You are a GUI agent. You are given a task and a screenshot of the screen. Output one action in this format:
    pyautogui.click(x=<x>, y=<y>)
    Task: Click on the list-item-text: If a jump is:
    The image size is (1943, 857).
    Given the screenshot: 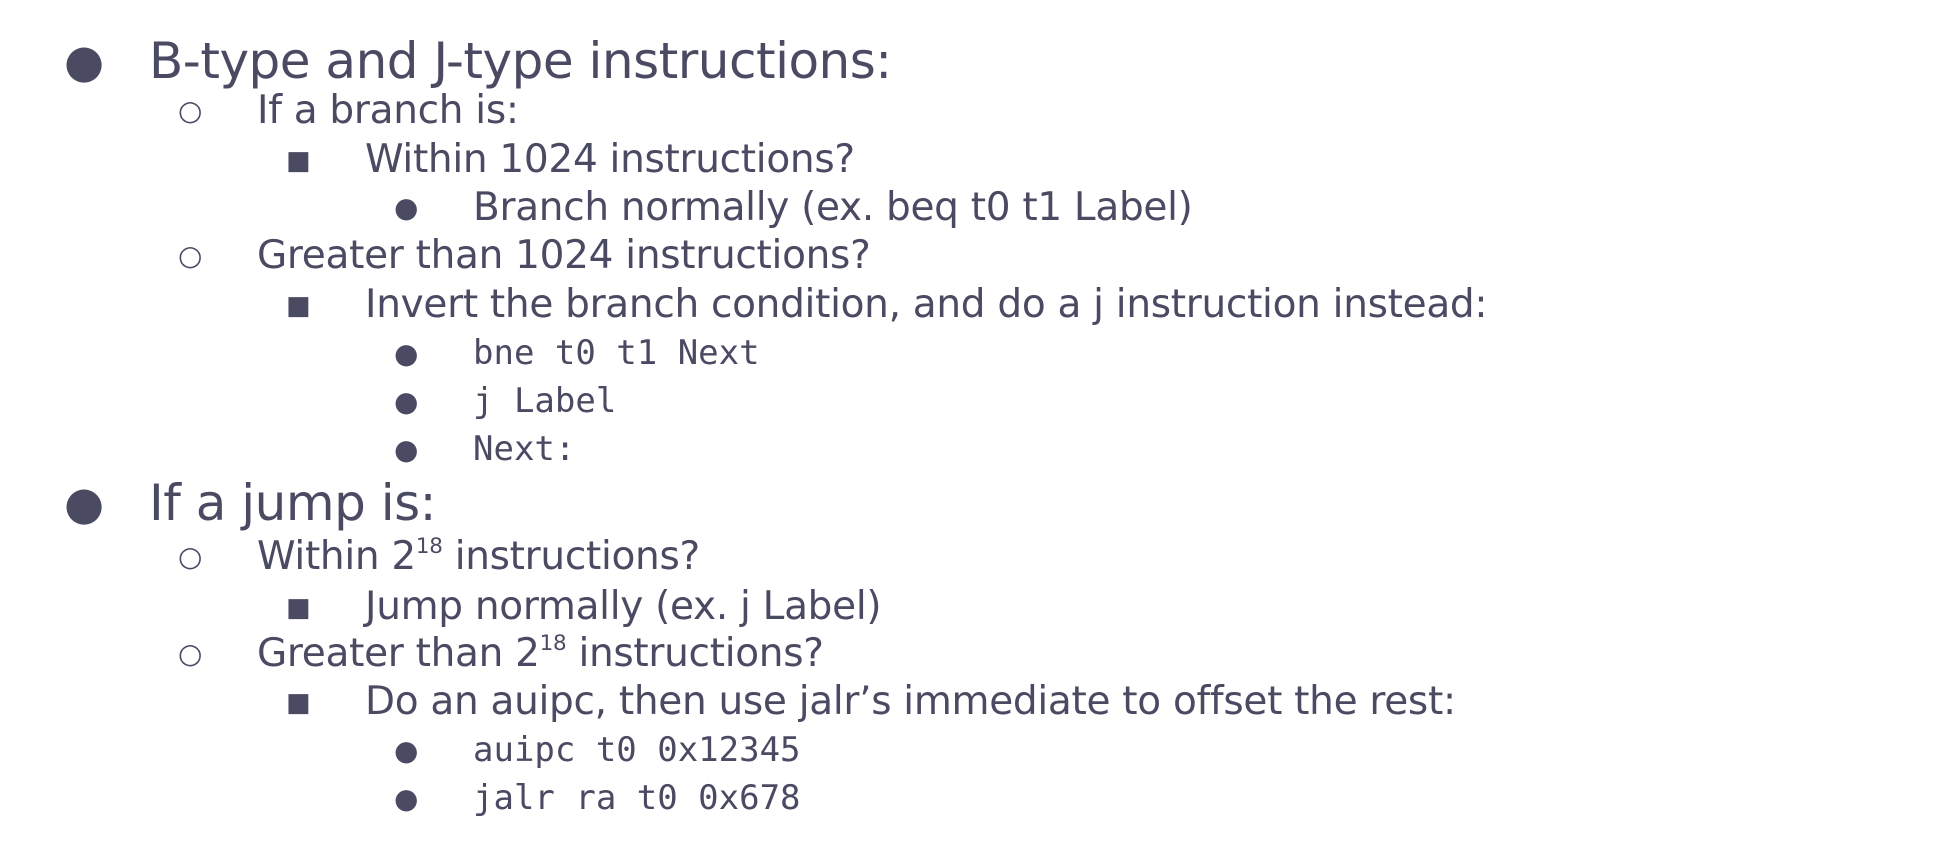 What is the action you would take?
    pyautogui.click(x=292, y=503)
    